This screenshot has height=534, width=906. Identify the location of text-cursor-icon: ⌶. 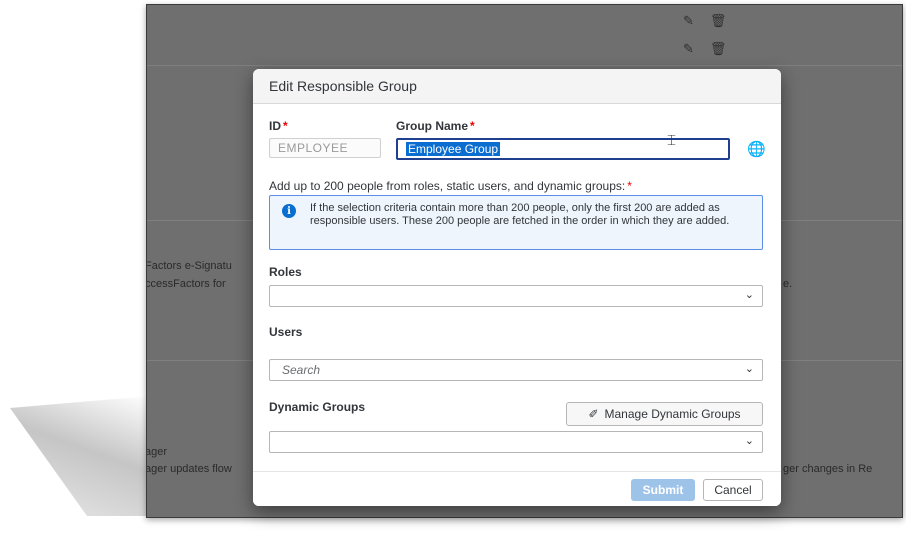
(672, 140).